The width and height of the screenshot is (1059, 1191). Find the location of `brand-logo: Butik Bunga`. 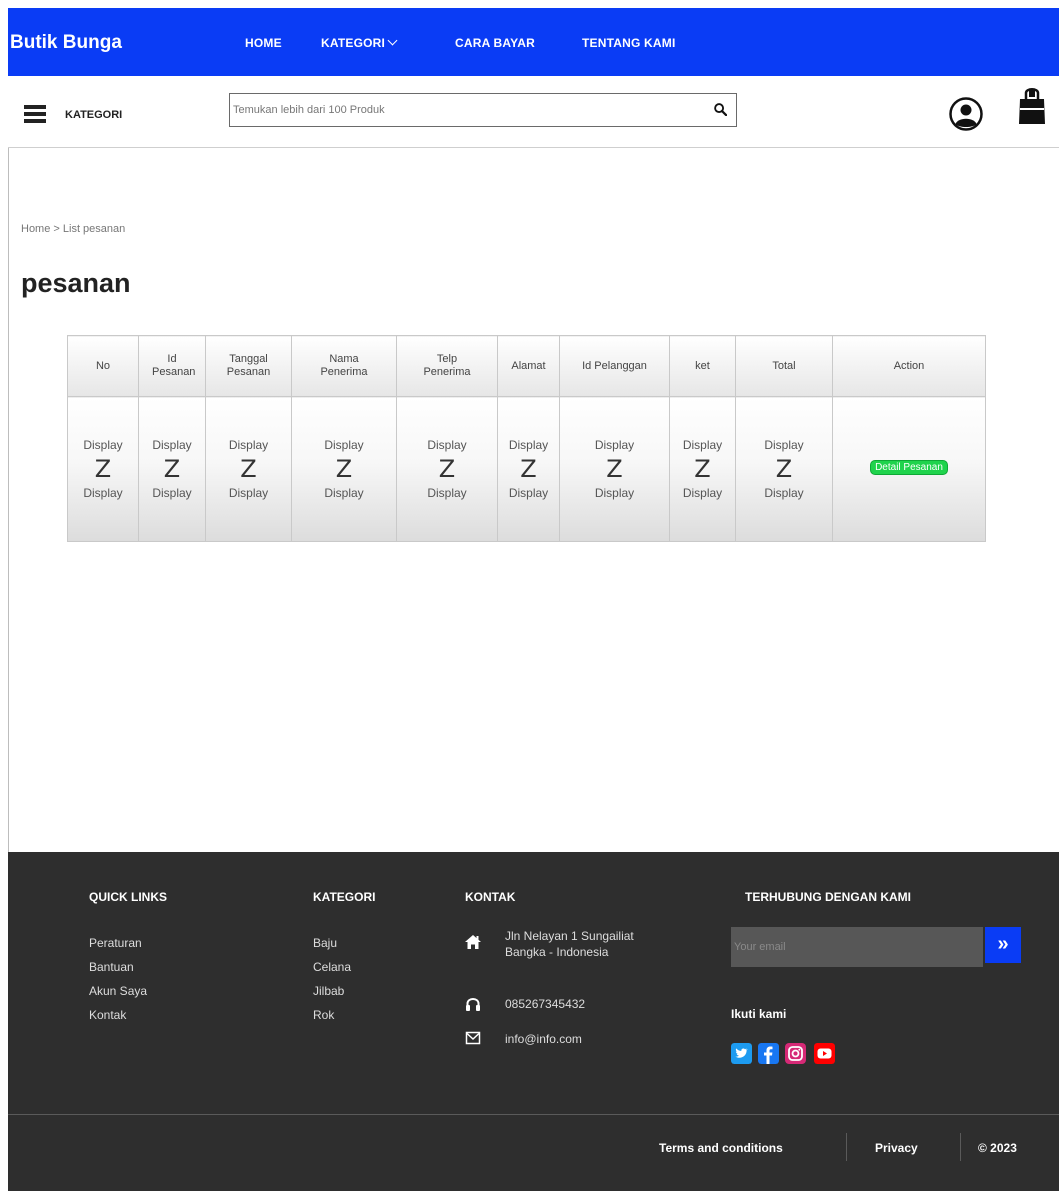

brand-logo: Butik Bunga is located at coordinates (66, 43).